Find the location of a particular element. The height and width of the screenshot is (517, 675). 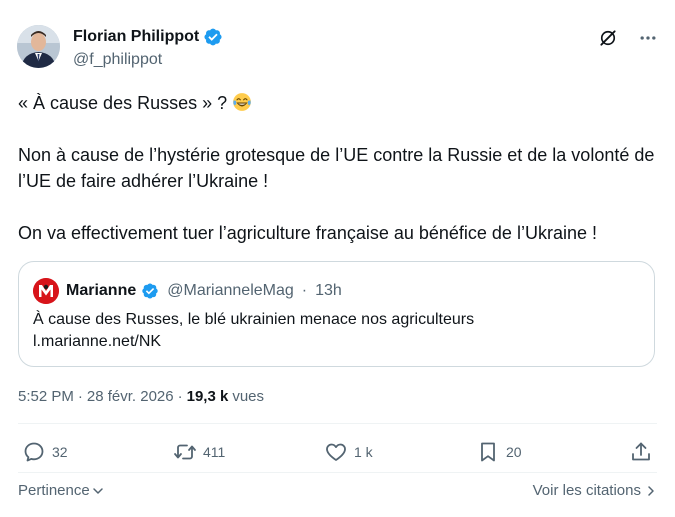

author-name-row: Florian Philippot is located at coordinates (148, 37).